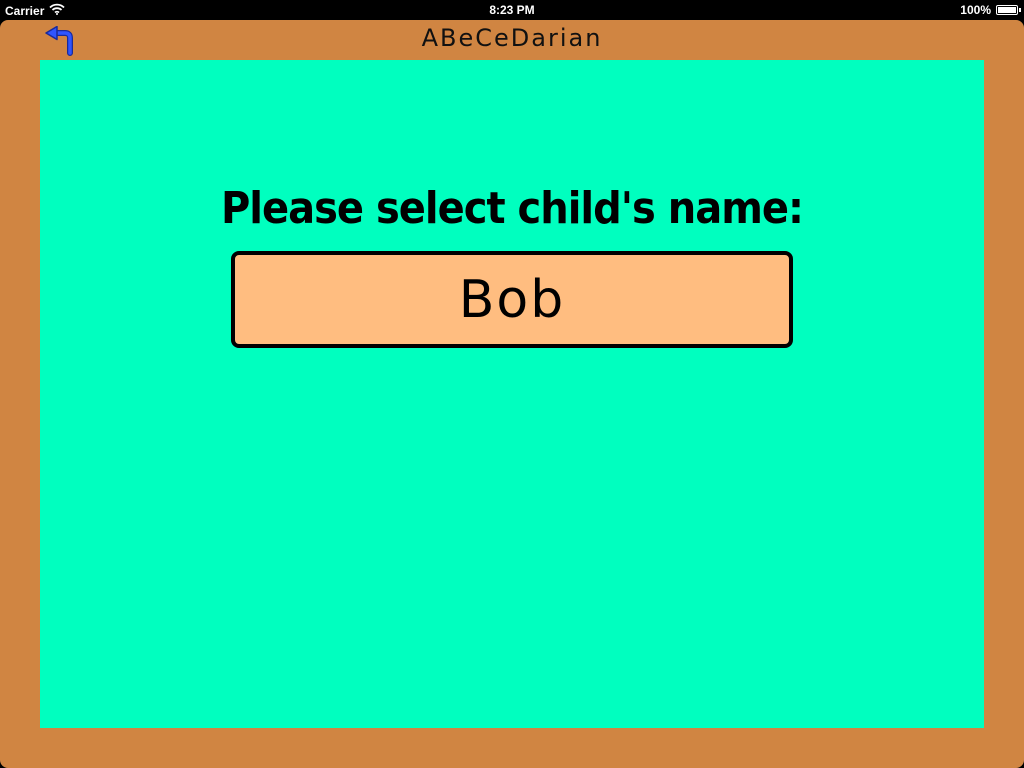  Describe the element at coordinates (512, 38) in the screenshot. I see `app-title: ABeCeDarian` at that location.